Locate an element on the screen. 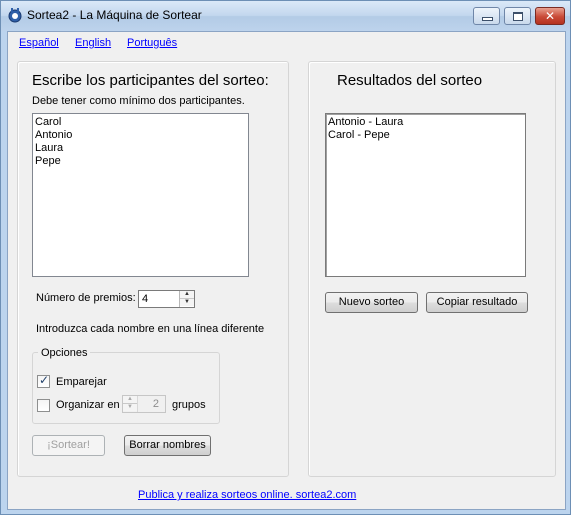 The image size is (571, 515). maximize-button is located at coordinates (517, 16).